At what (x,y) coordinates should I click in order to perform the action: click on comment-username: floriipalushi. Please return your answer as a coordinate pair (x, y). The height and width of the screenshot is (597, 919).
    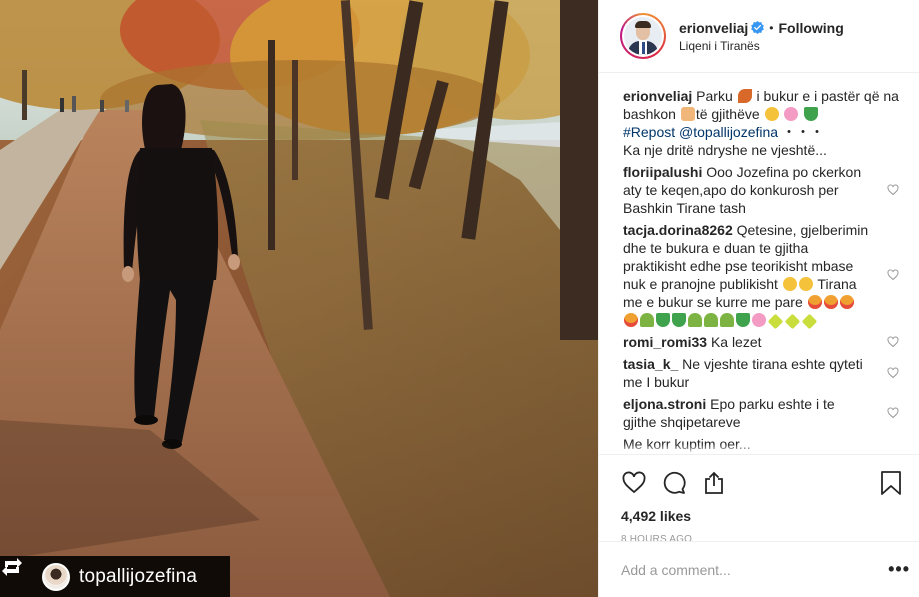
    Looking at the image, I should click on (662, 172).